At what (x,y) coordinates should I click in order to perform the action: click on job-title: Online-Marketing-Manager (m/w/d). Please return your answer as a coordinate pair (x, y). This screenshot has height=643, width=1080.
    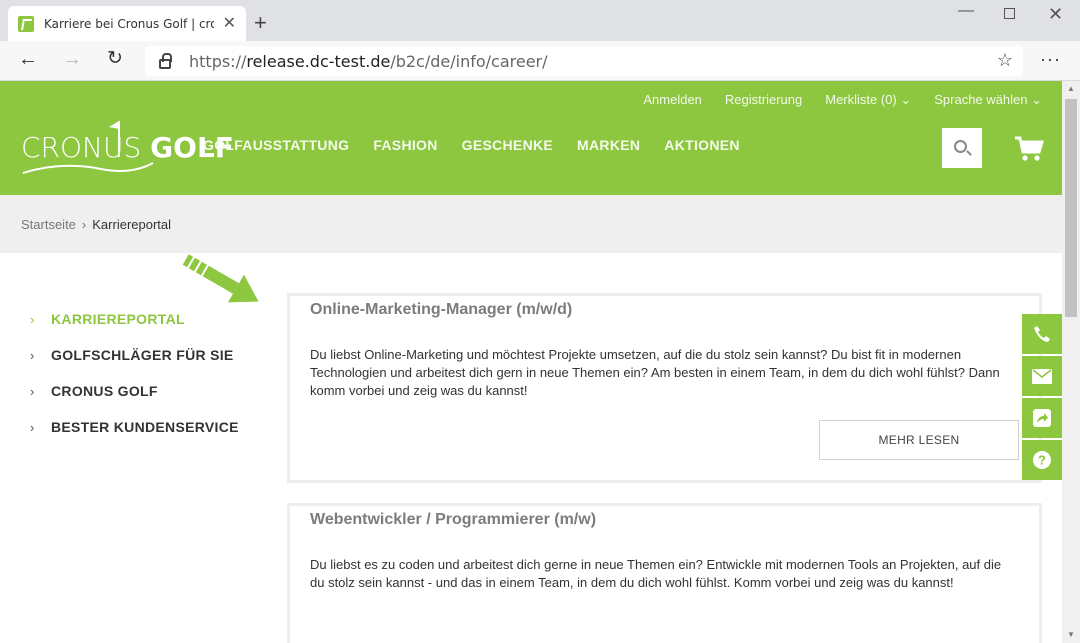
    Looking at the image, I should click on (441, 309).